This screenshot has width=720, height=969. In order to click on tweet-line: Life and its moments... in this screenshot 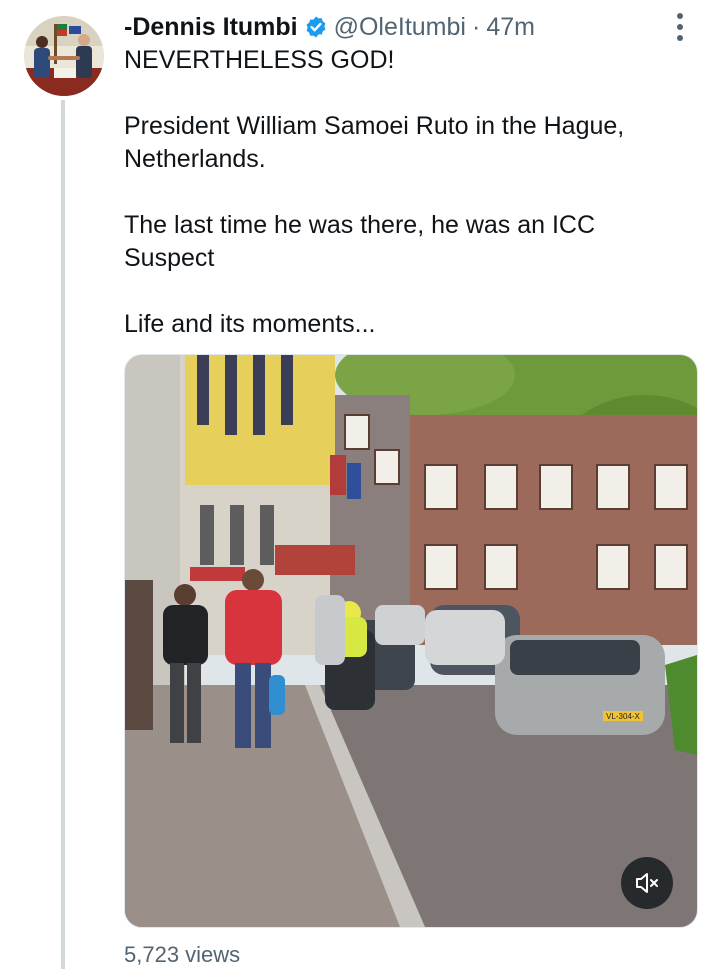, I will do `click(250, 324)`.